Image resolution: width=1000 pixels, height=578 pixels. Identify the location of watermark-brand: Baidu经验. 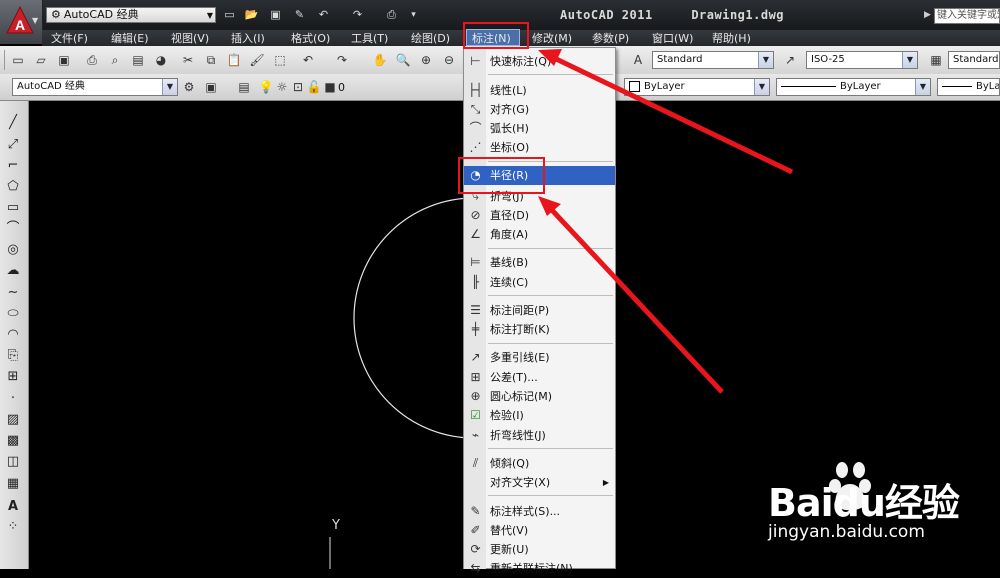
(864, 503).